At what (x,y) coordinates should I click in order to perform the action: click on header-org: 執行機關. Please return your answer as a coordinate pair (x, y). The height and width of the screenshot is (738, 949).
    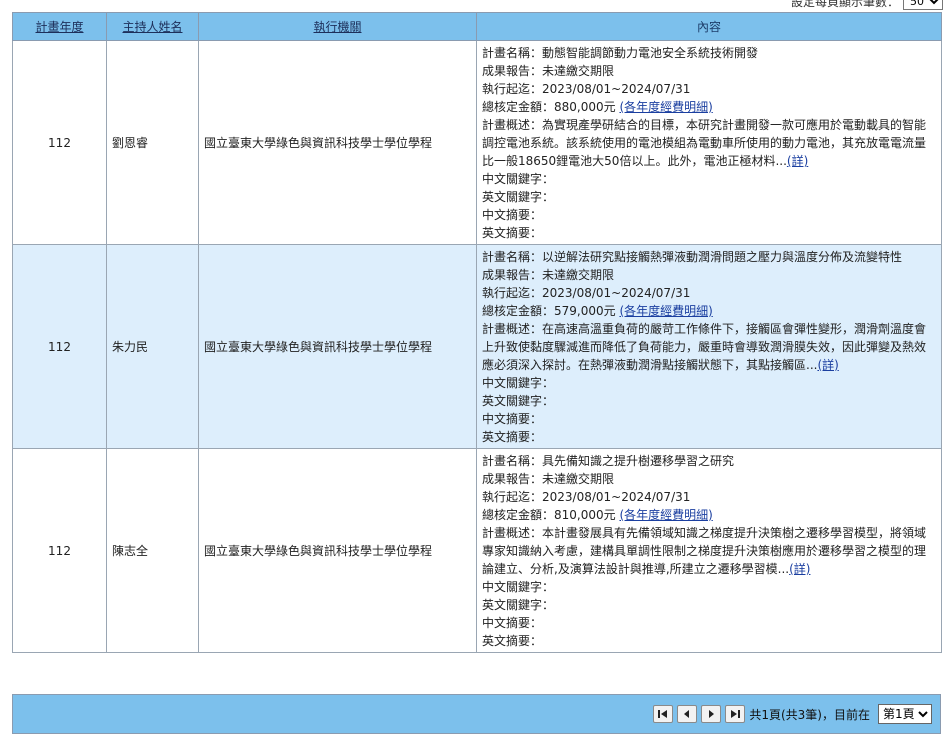
    Looking at the image, I should click on (337, 26).